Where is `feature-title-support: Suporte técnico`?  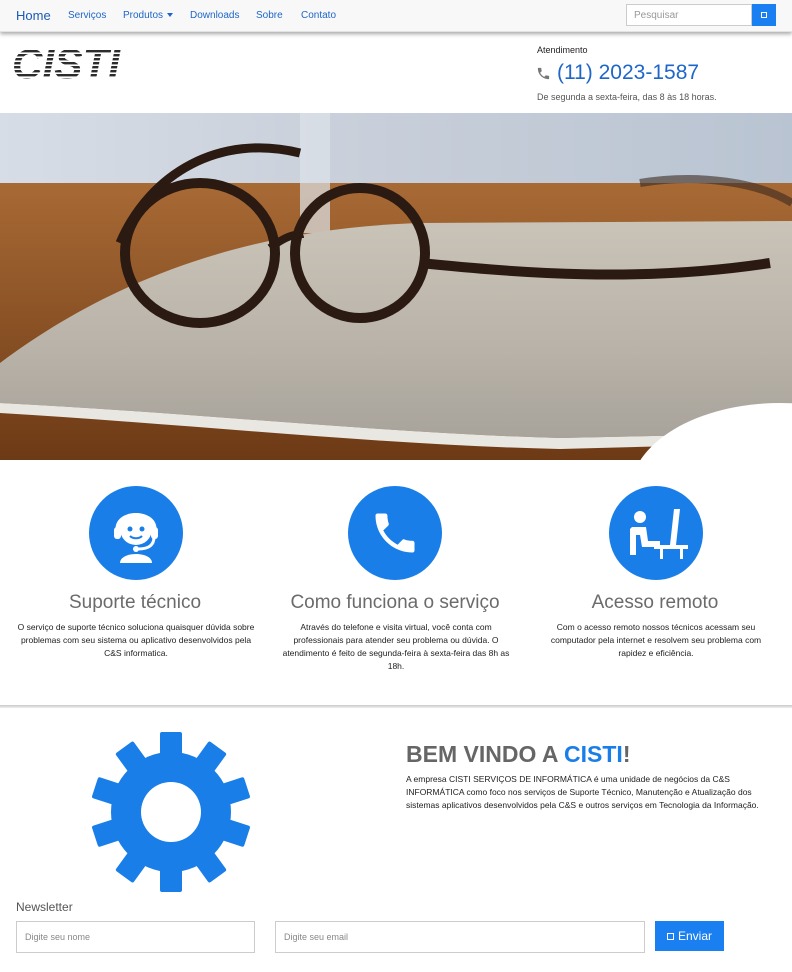
feature-title-support: Suporte técnico is located at coordinates (135, 602).